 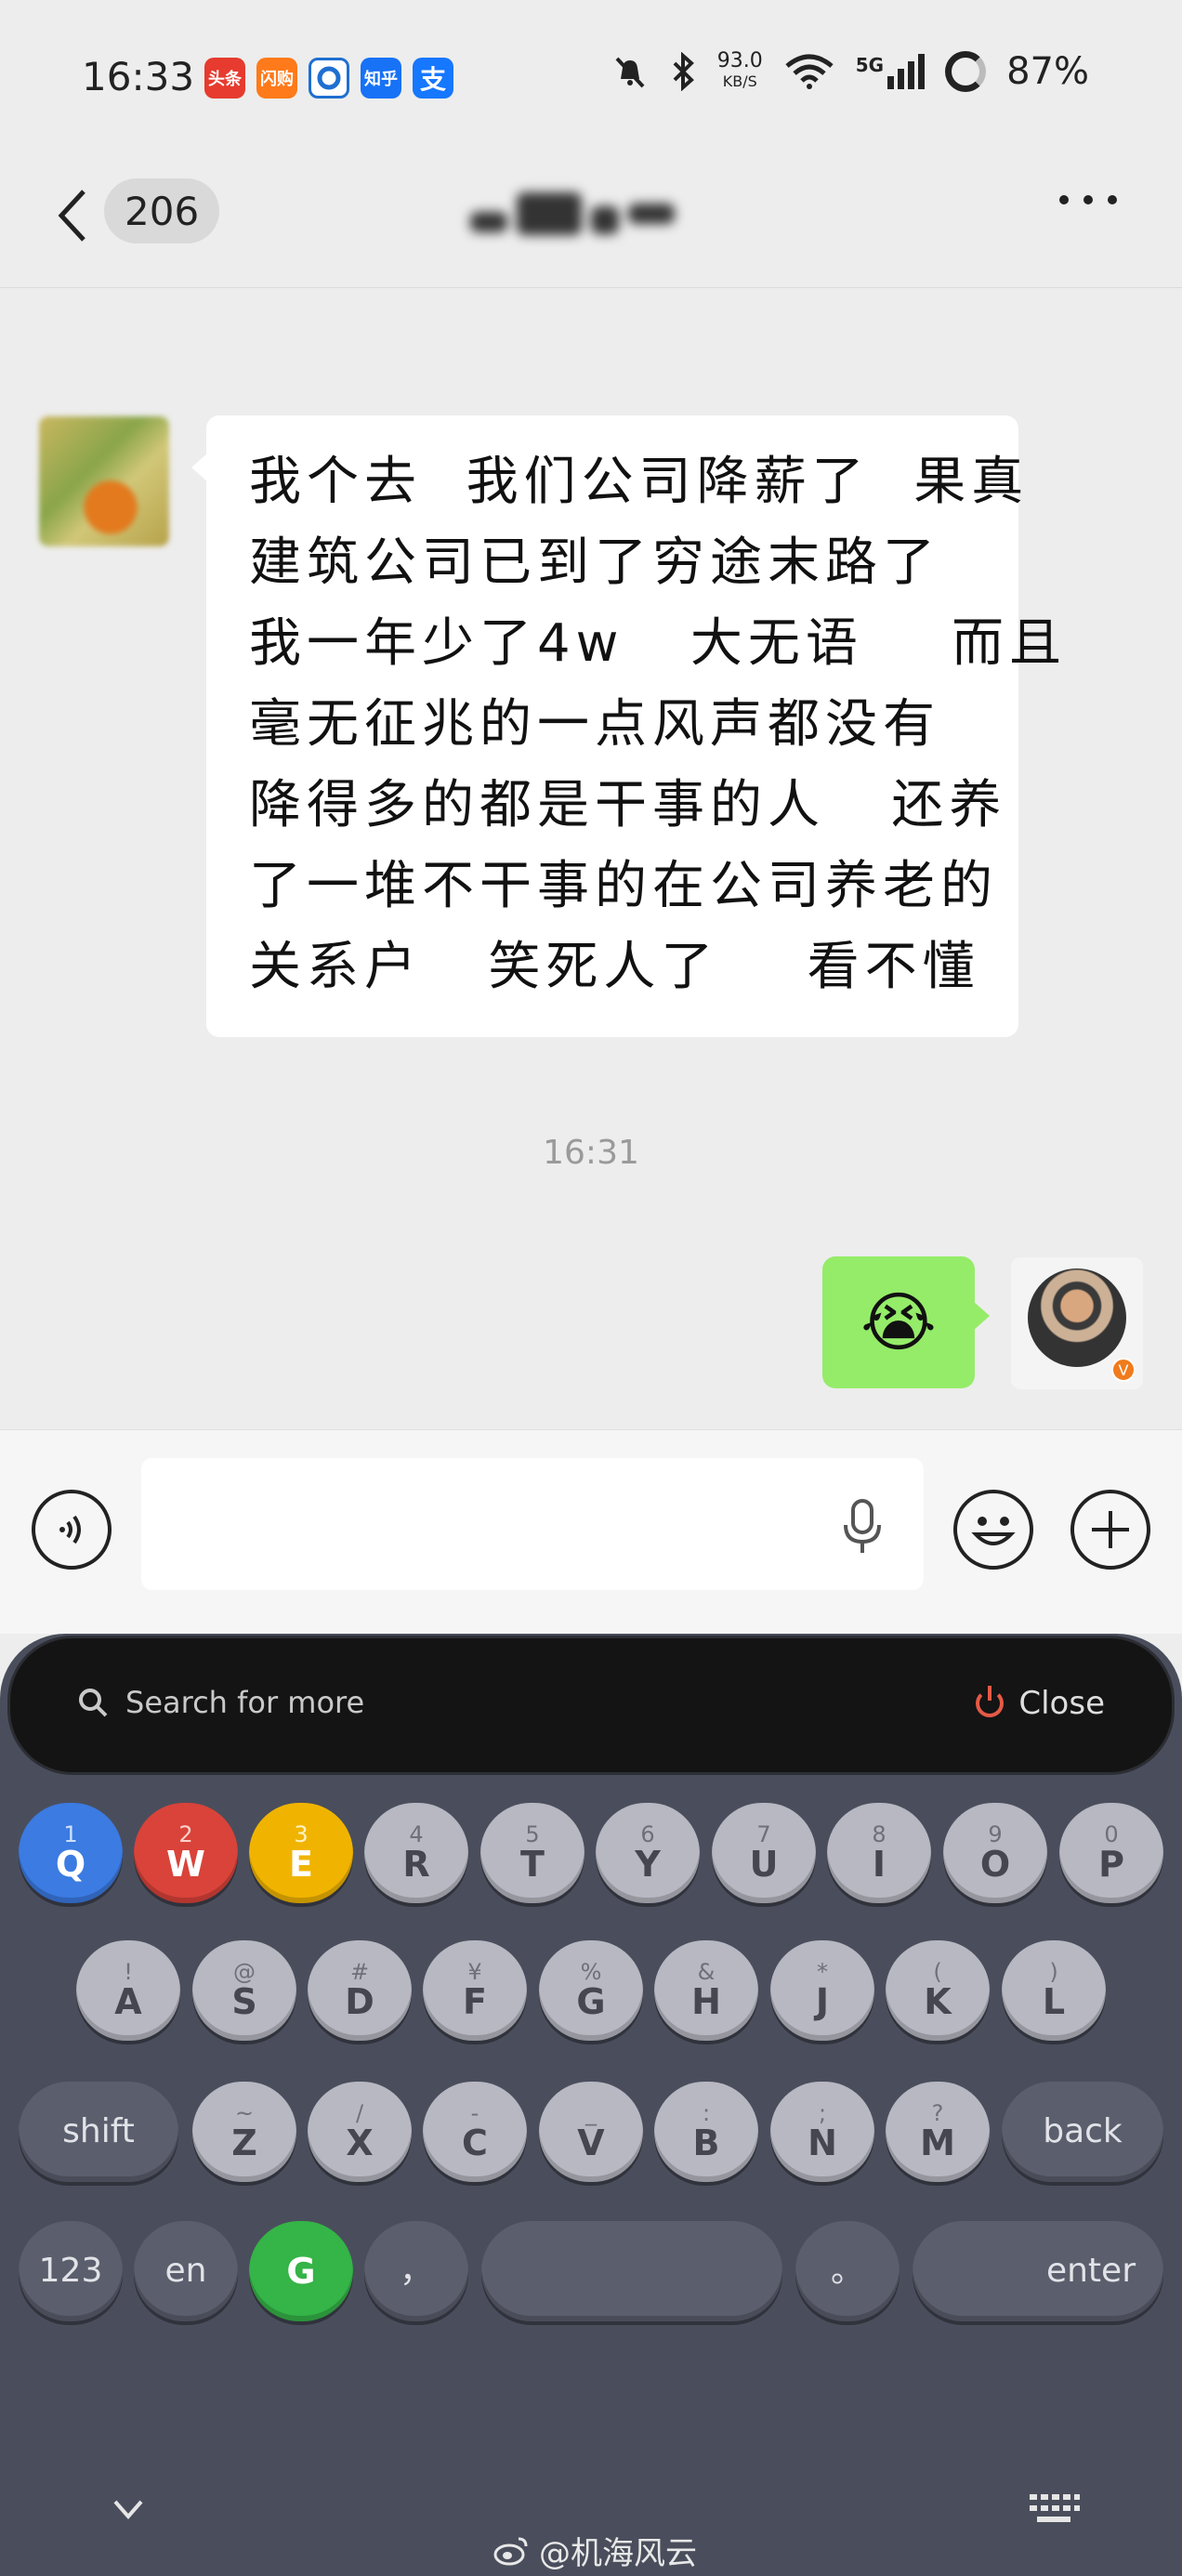 I want to click on message-line: 建筑公司已到了穷途末路了, so click(x=594, y=562).